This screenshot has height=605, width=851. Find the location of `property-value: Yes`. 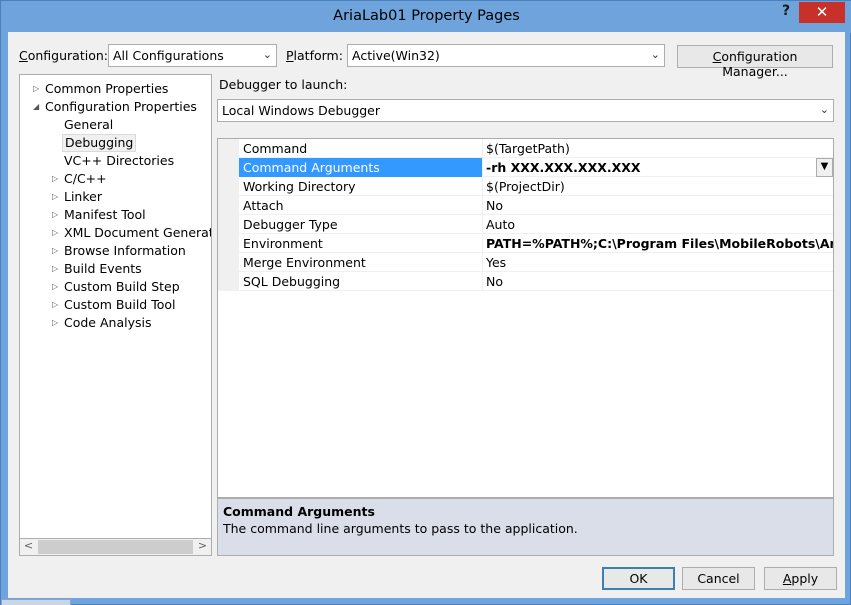

property-value: Yes is located at coordinates (658, 262).